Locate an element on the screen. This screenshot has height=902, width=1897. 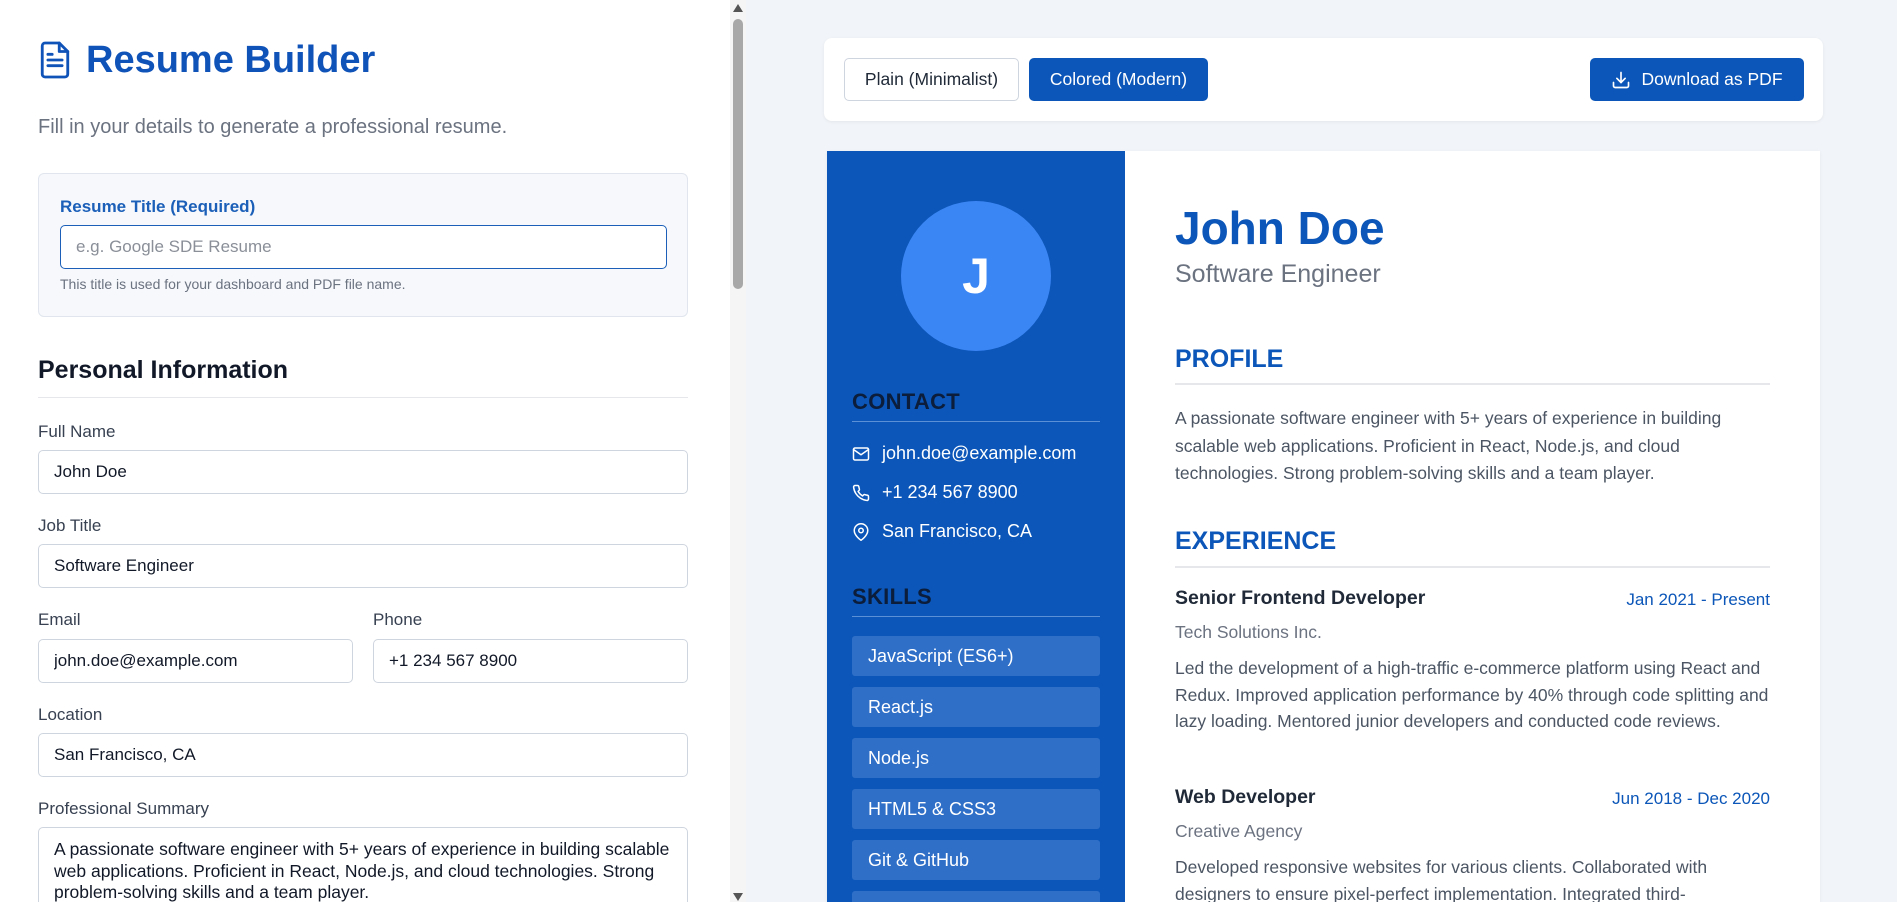
phone-icon is located at coordinates (861, 492).